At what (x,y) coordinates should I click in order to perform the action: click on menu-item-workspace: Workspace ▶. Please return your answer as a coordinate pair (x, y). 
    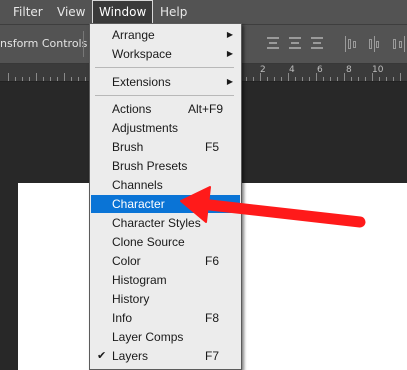
    Looking at the image, I should click on (165, 54).